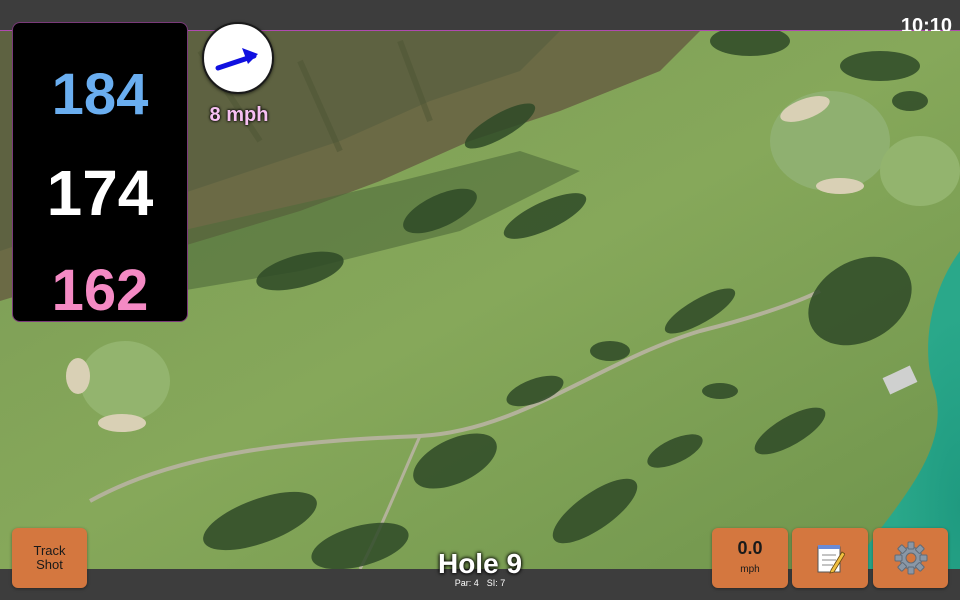 The height and width of the screenshot is (600, 960). I want to click on gear-icon, so click(910, 558).